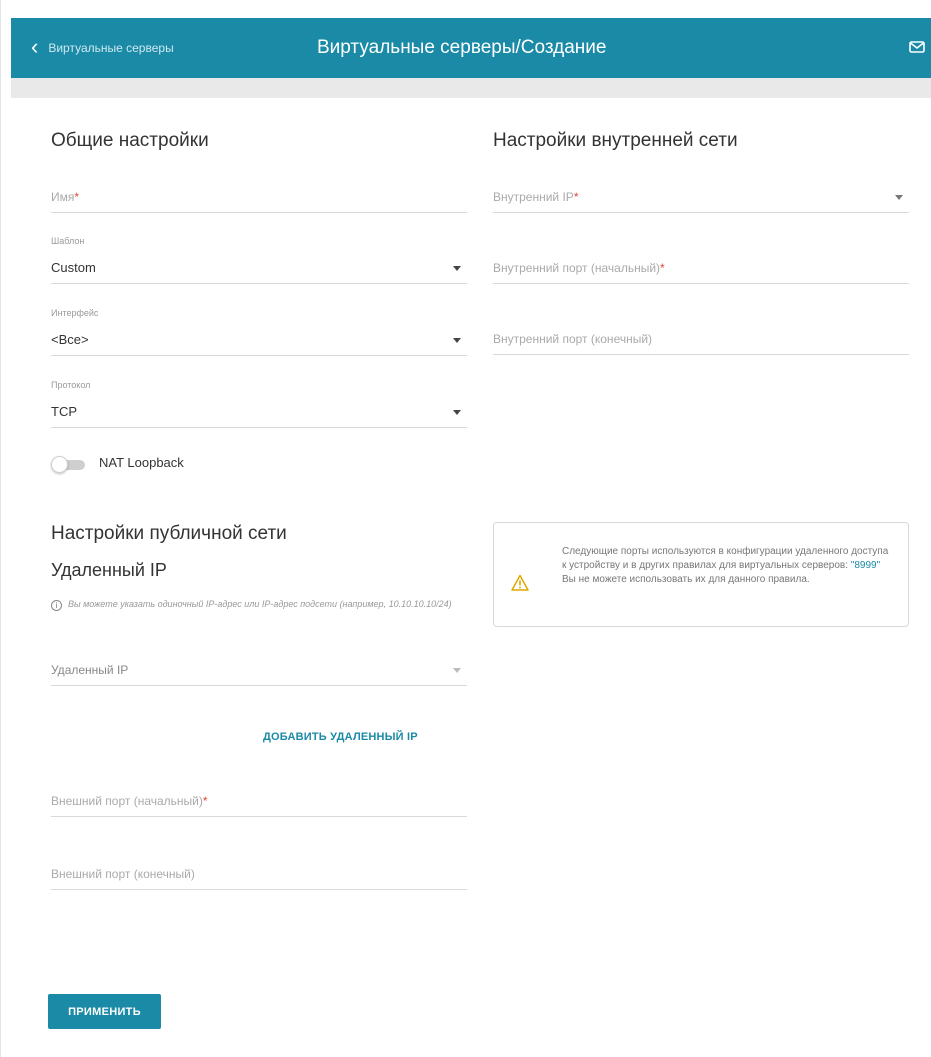 This screenshot has height=1057, width=931. Describe the element at coordinates (701, 265) in the screenshot. I see `internal-port-start-field: Внутренний порт (начальный)*` at that location.